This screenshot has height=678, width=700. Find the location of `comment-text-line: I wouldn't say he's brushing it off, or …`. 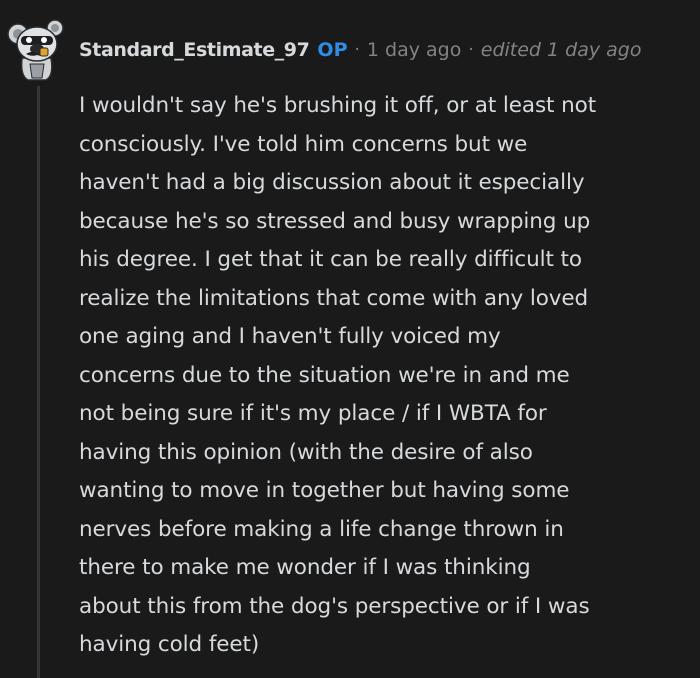

comment-text-line: I wouldn't say he's brushing it off, or … is located at coordinates (338, 105).